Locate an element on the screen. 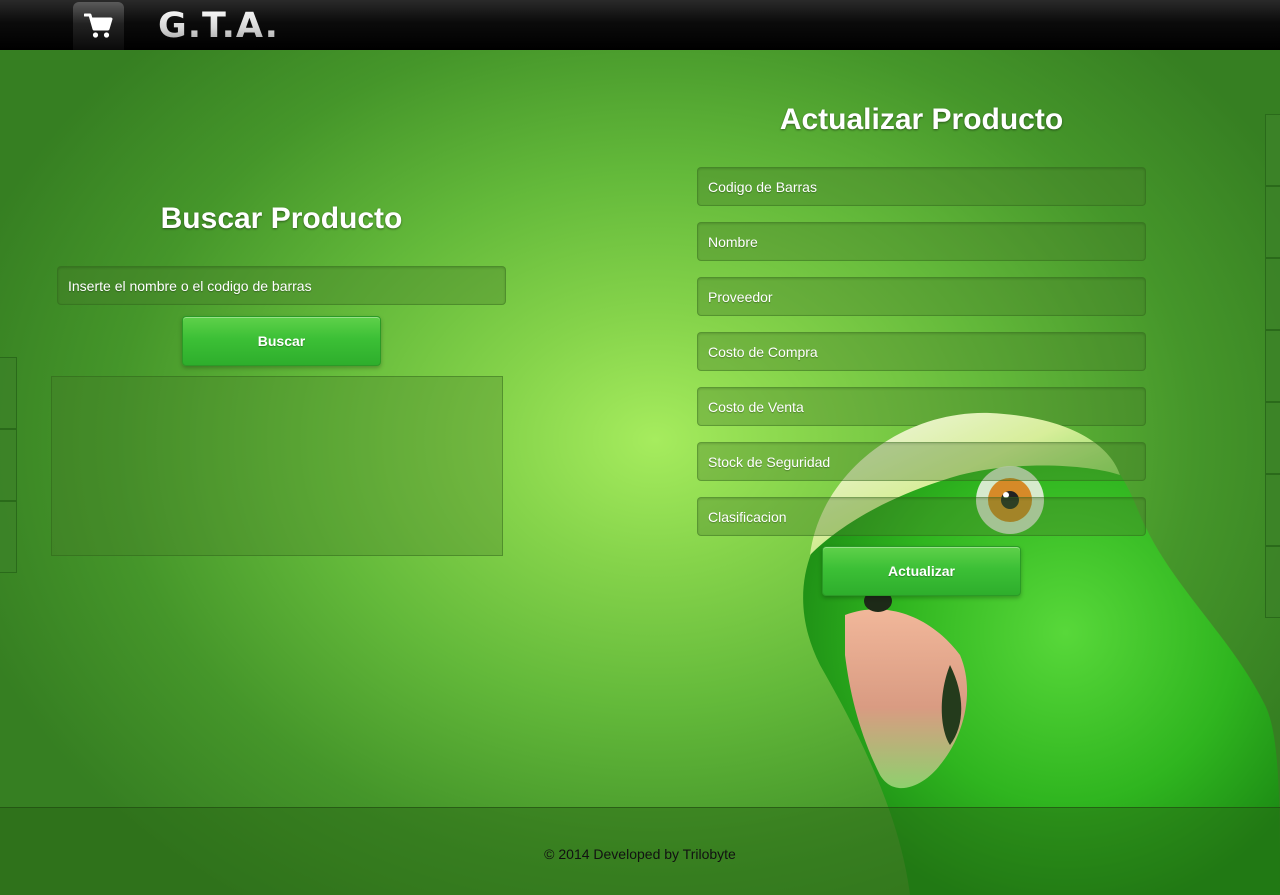  name-field: Nombre is located at coordinates (921, 241).